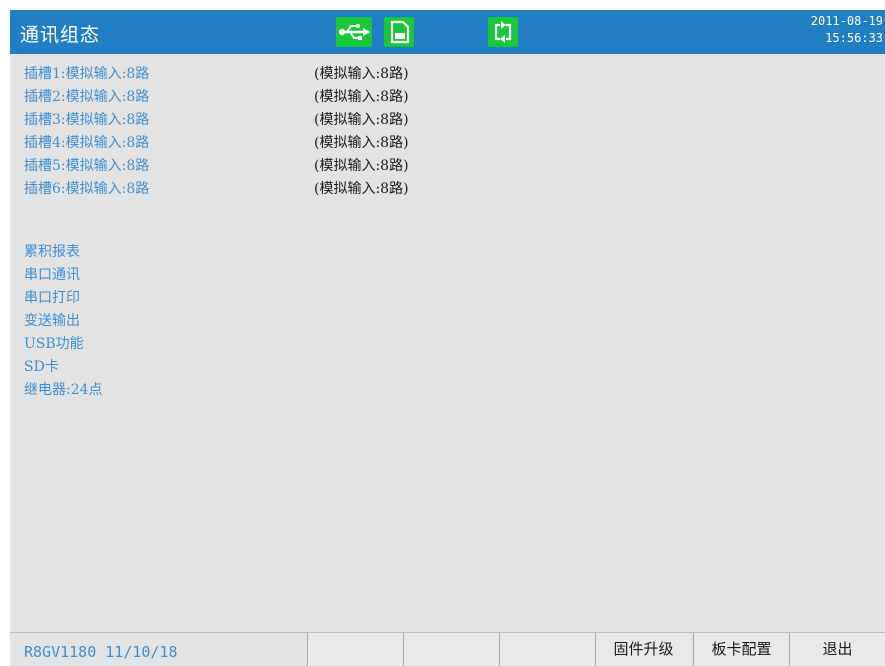 This screenshot has height=666, width=885. What do you see at coordinates (361, 166) in the screenshot?
I see `slot-detected-5: (模拟输入:8路)` at bounding box center [361, 166].